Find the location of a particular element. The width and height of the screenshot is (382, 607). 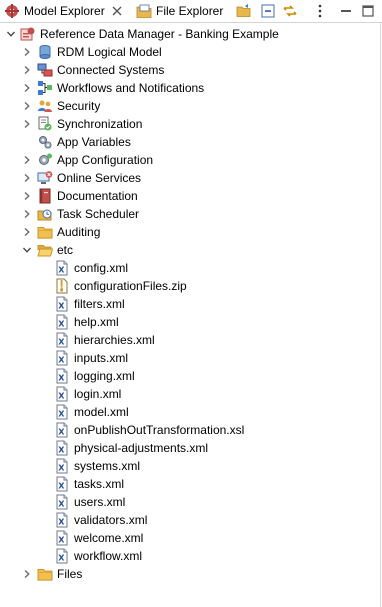

file-item: Xconfig.xml is located at coordinates (191, 268).